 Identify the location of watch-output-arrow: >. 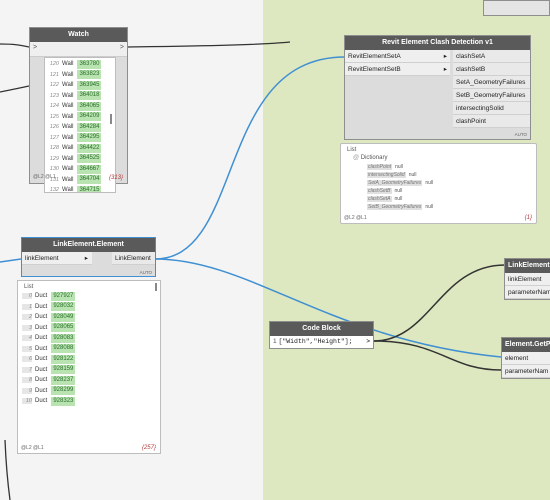
(122, 47).